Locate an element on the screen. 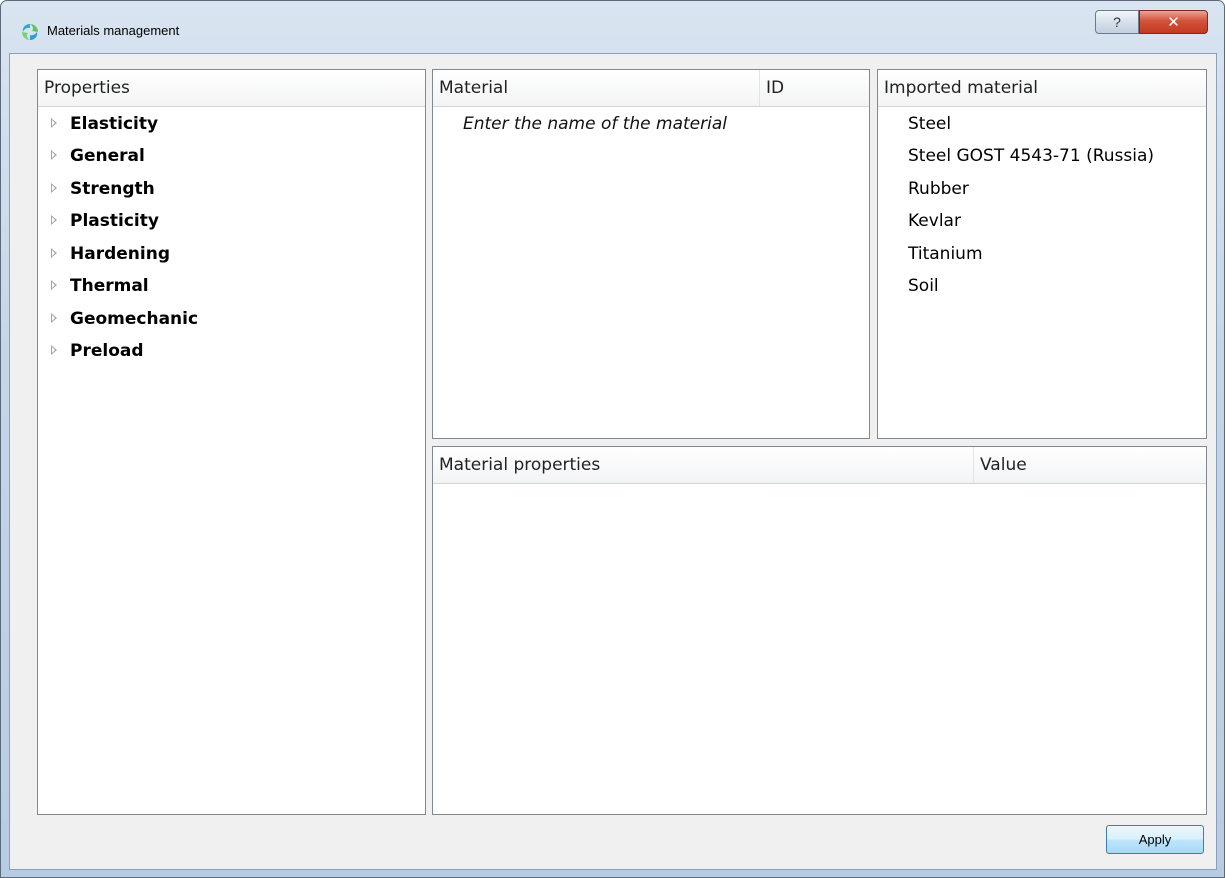 Image resolution: width=1225 pixels, height=878 pixels. imported-material-header-label: Imported material is located at coordinates (958, 88).